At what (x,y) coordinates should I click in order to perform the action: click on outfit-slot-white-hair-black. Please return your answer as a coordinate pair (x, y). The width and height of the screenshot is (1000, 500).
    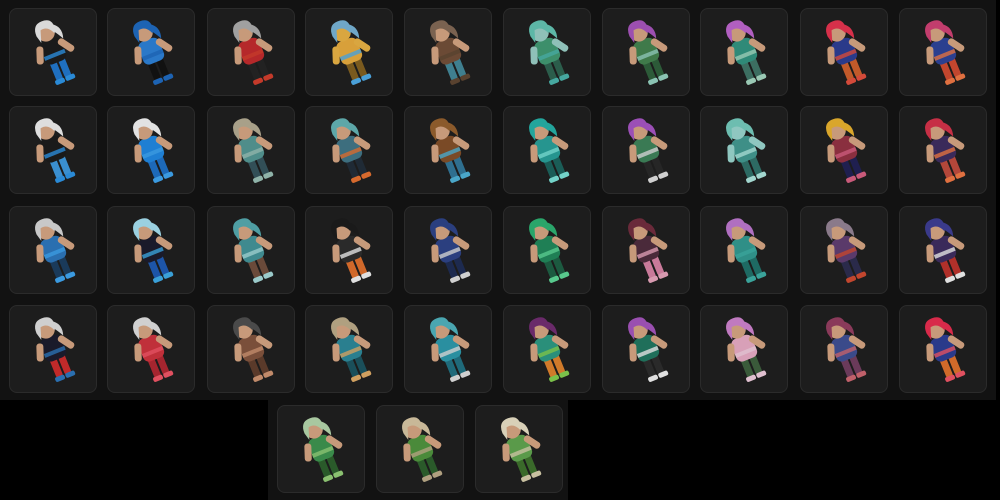
    Looking at the image, I should click on (53, 150).